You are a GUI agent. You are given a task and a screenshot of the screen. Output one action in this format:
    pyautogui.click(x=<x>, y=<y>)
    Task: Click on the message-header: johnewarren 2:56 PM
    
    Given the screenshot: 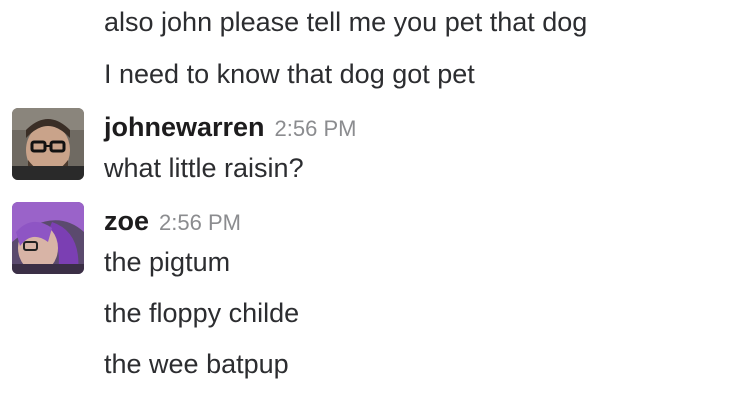 What is the action you would take?
    pyautogui.click(x=230, y=129)
    